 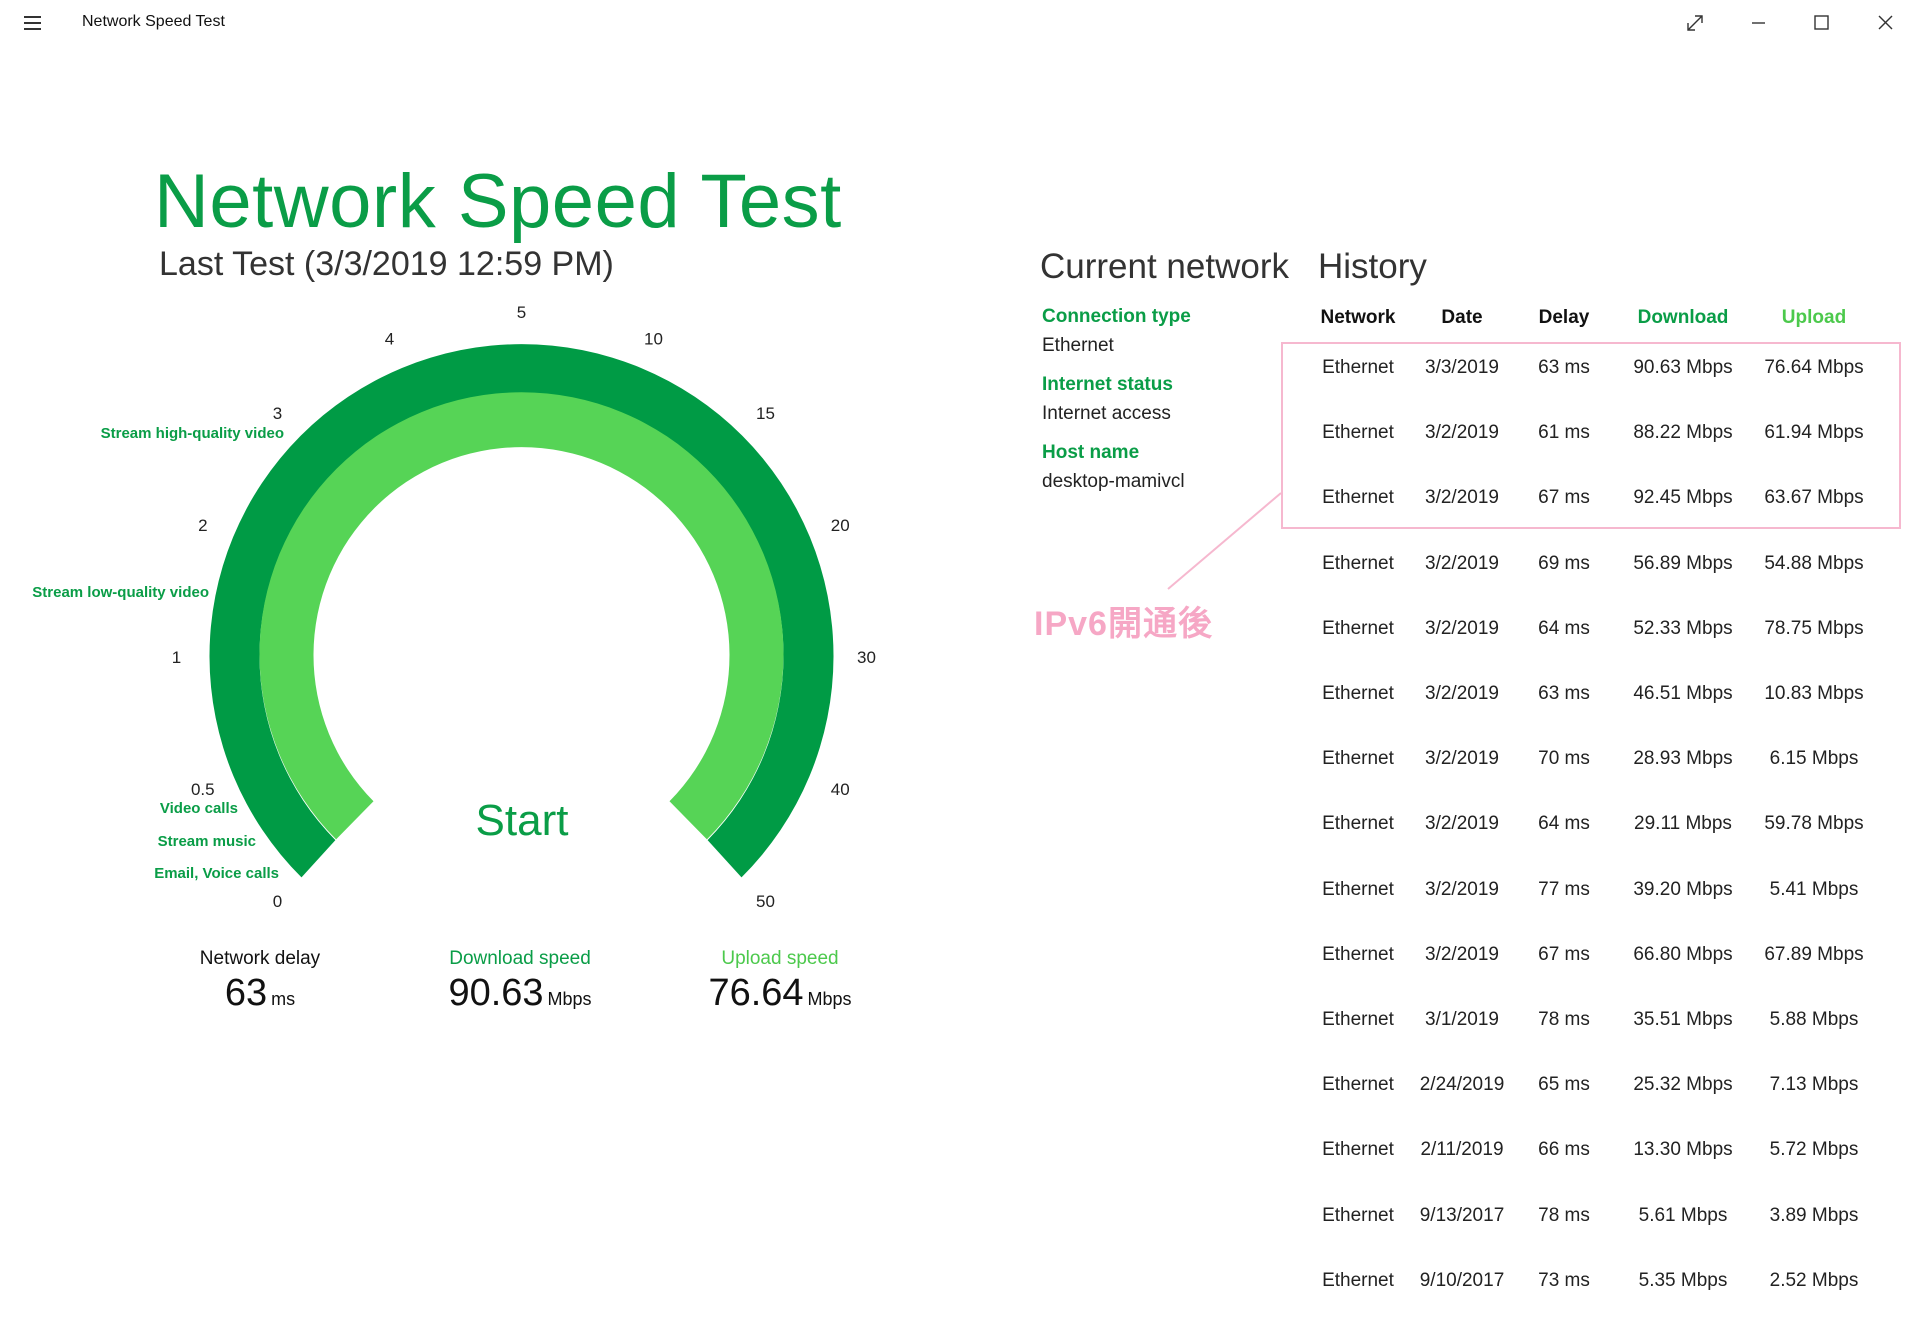 I want to click on download-speed-value-line: 90.63 Mbps, so click(x=520, y=993).